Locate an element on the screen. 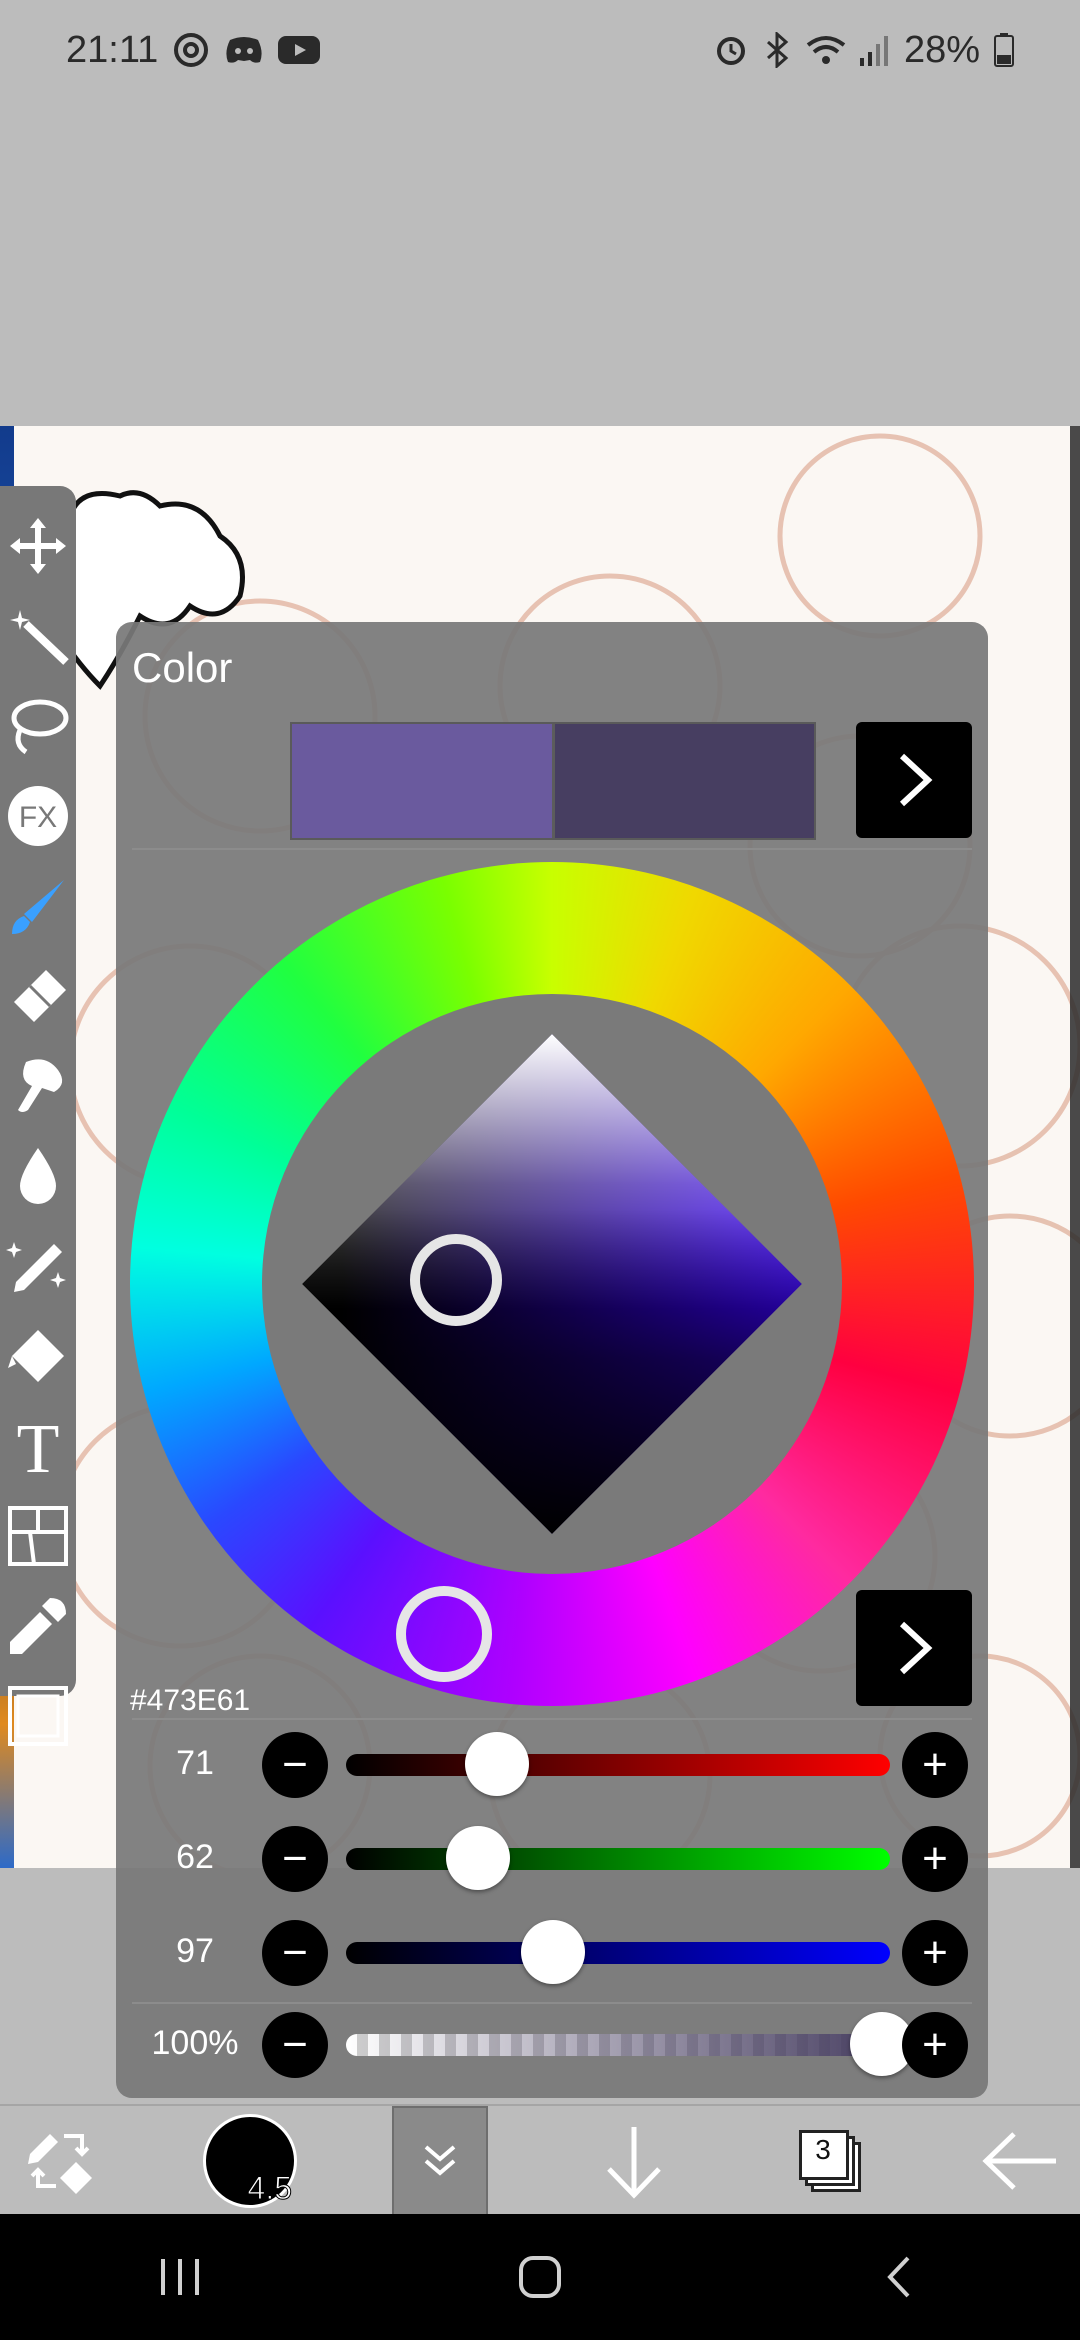 The height and width of the screenshot is (2340, 1080). text-icon: T is located at coordinates (38, 1446).